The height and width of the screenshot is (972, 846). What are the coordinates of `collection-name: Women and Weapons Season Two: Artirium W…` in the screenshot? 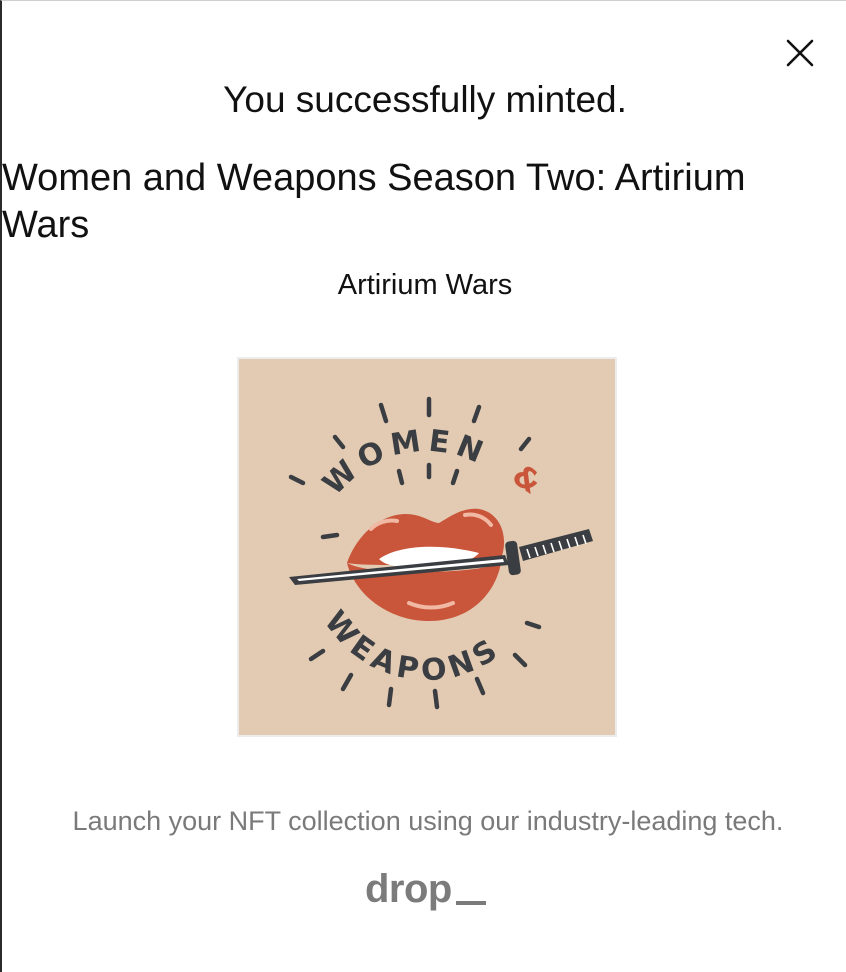 It's located at (374, 201).